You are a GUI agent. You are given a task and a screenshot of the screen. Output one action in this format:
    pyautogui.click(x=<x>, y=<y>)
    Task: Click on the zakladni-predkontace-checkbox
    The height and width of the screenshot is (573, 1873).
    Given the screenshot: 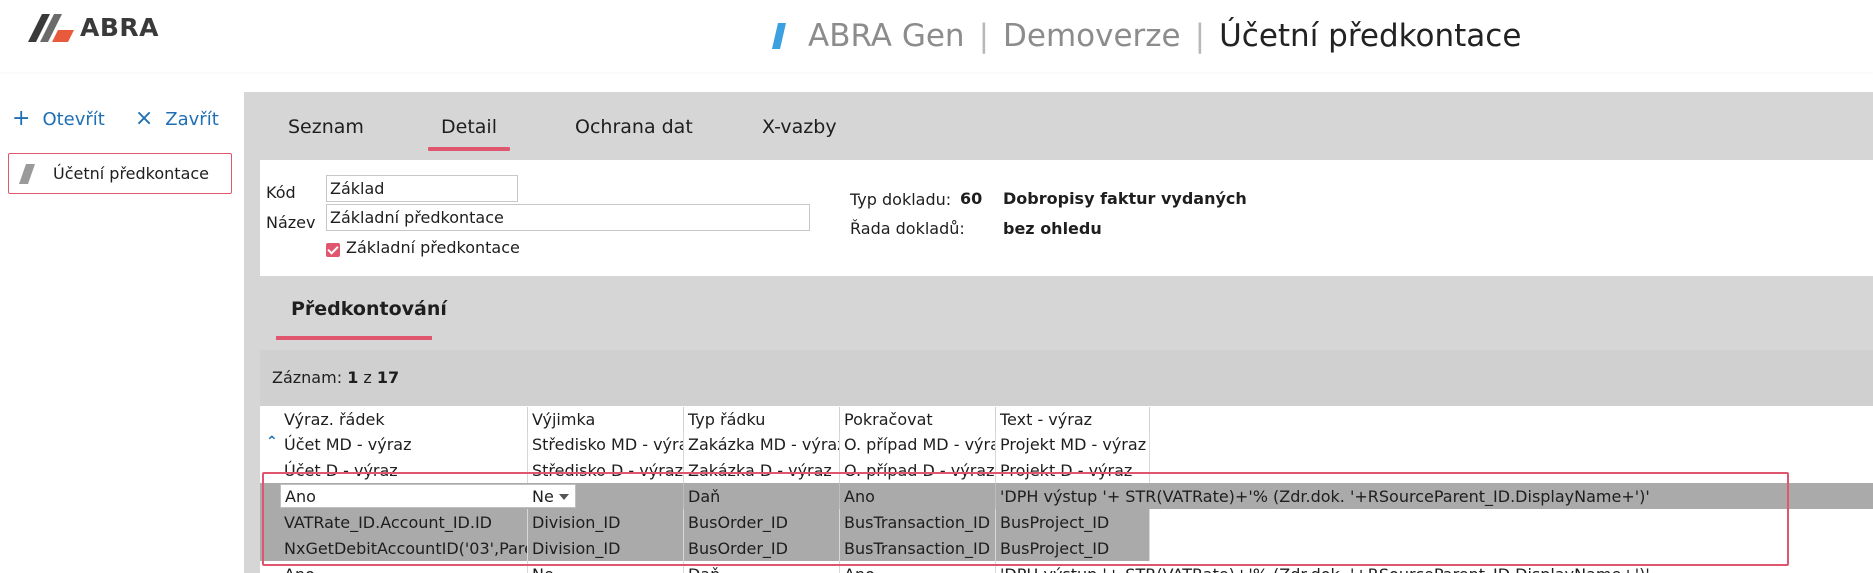 What is the action you would take?
    pyautogui.click(x=333, y=250)
    